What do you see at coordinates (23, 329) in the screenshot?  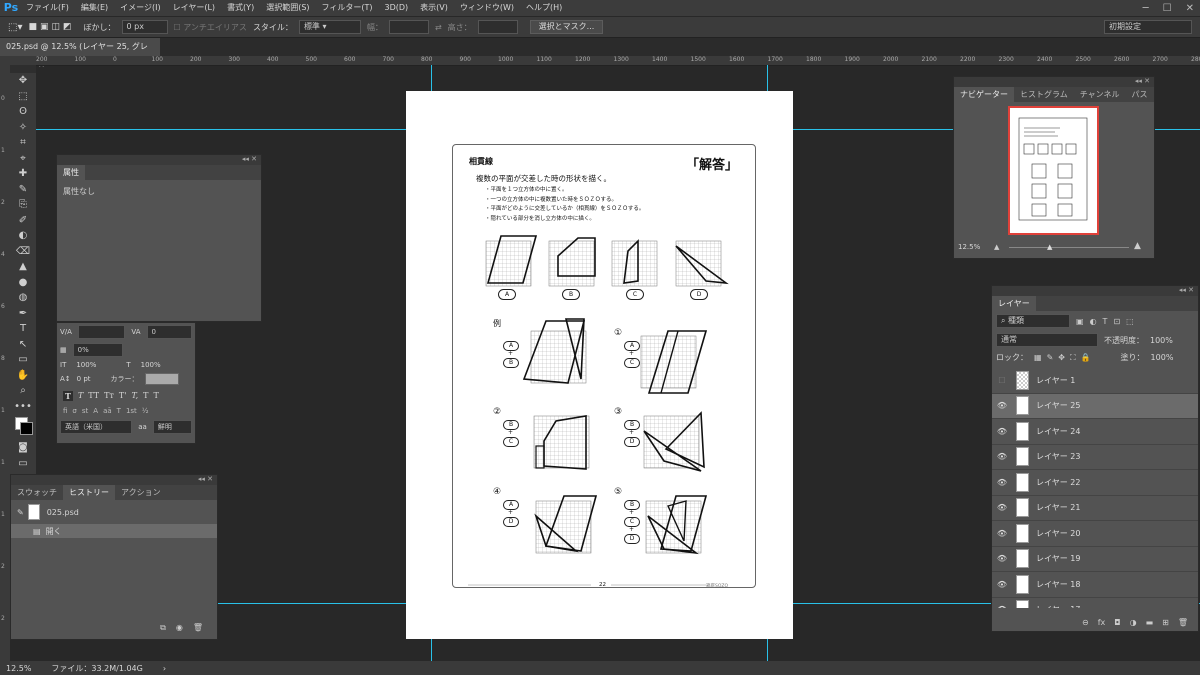 I see `tool-icon: T` at bounding box center [23, 329].